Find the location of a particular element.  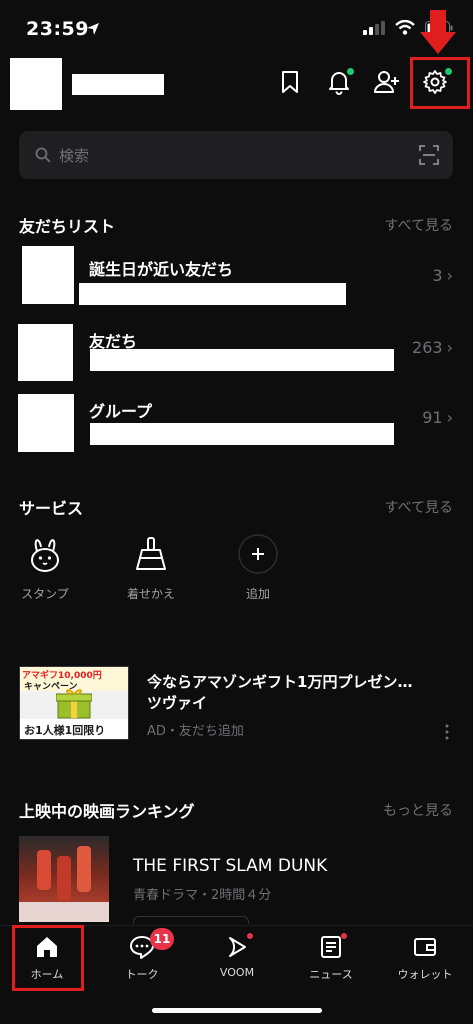

service-themes: 着せかえ is located at coordinates (151, 567).